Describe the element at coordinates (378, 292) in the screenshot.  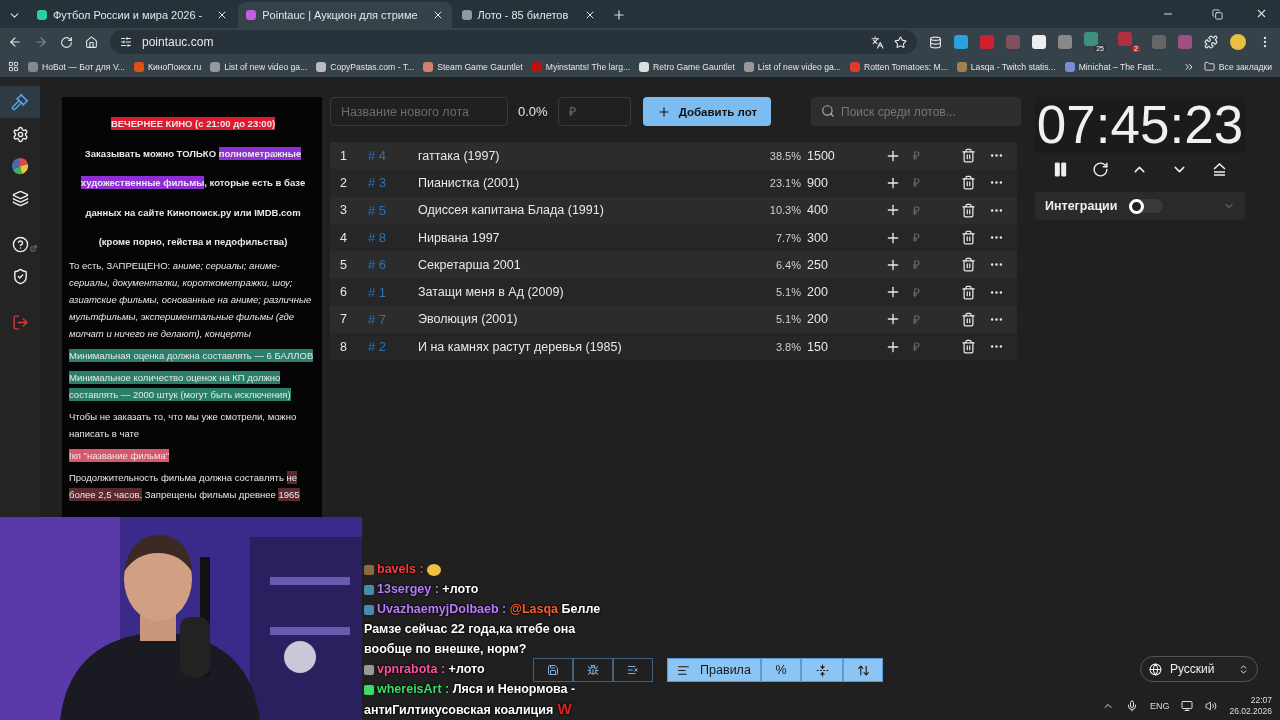
I see `lot-id: # 1` at that location.